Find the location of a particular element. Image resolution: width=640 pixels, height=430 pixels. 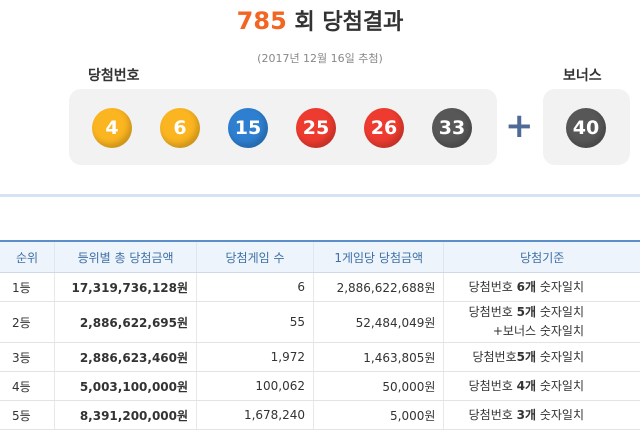

header-criteria: 당첨기준 is located at coordinates (541, 256).